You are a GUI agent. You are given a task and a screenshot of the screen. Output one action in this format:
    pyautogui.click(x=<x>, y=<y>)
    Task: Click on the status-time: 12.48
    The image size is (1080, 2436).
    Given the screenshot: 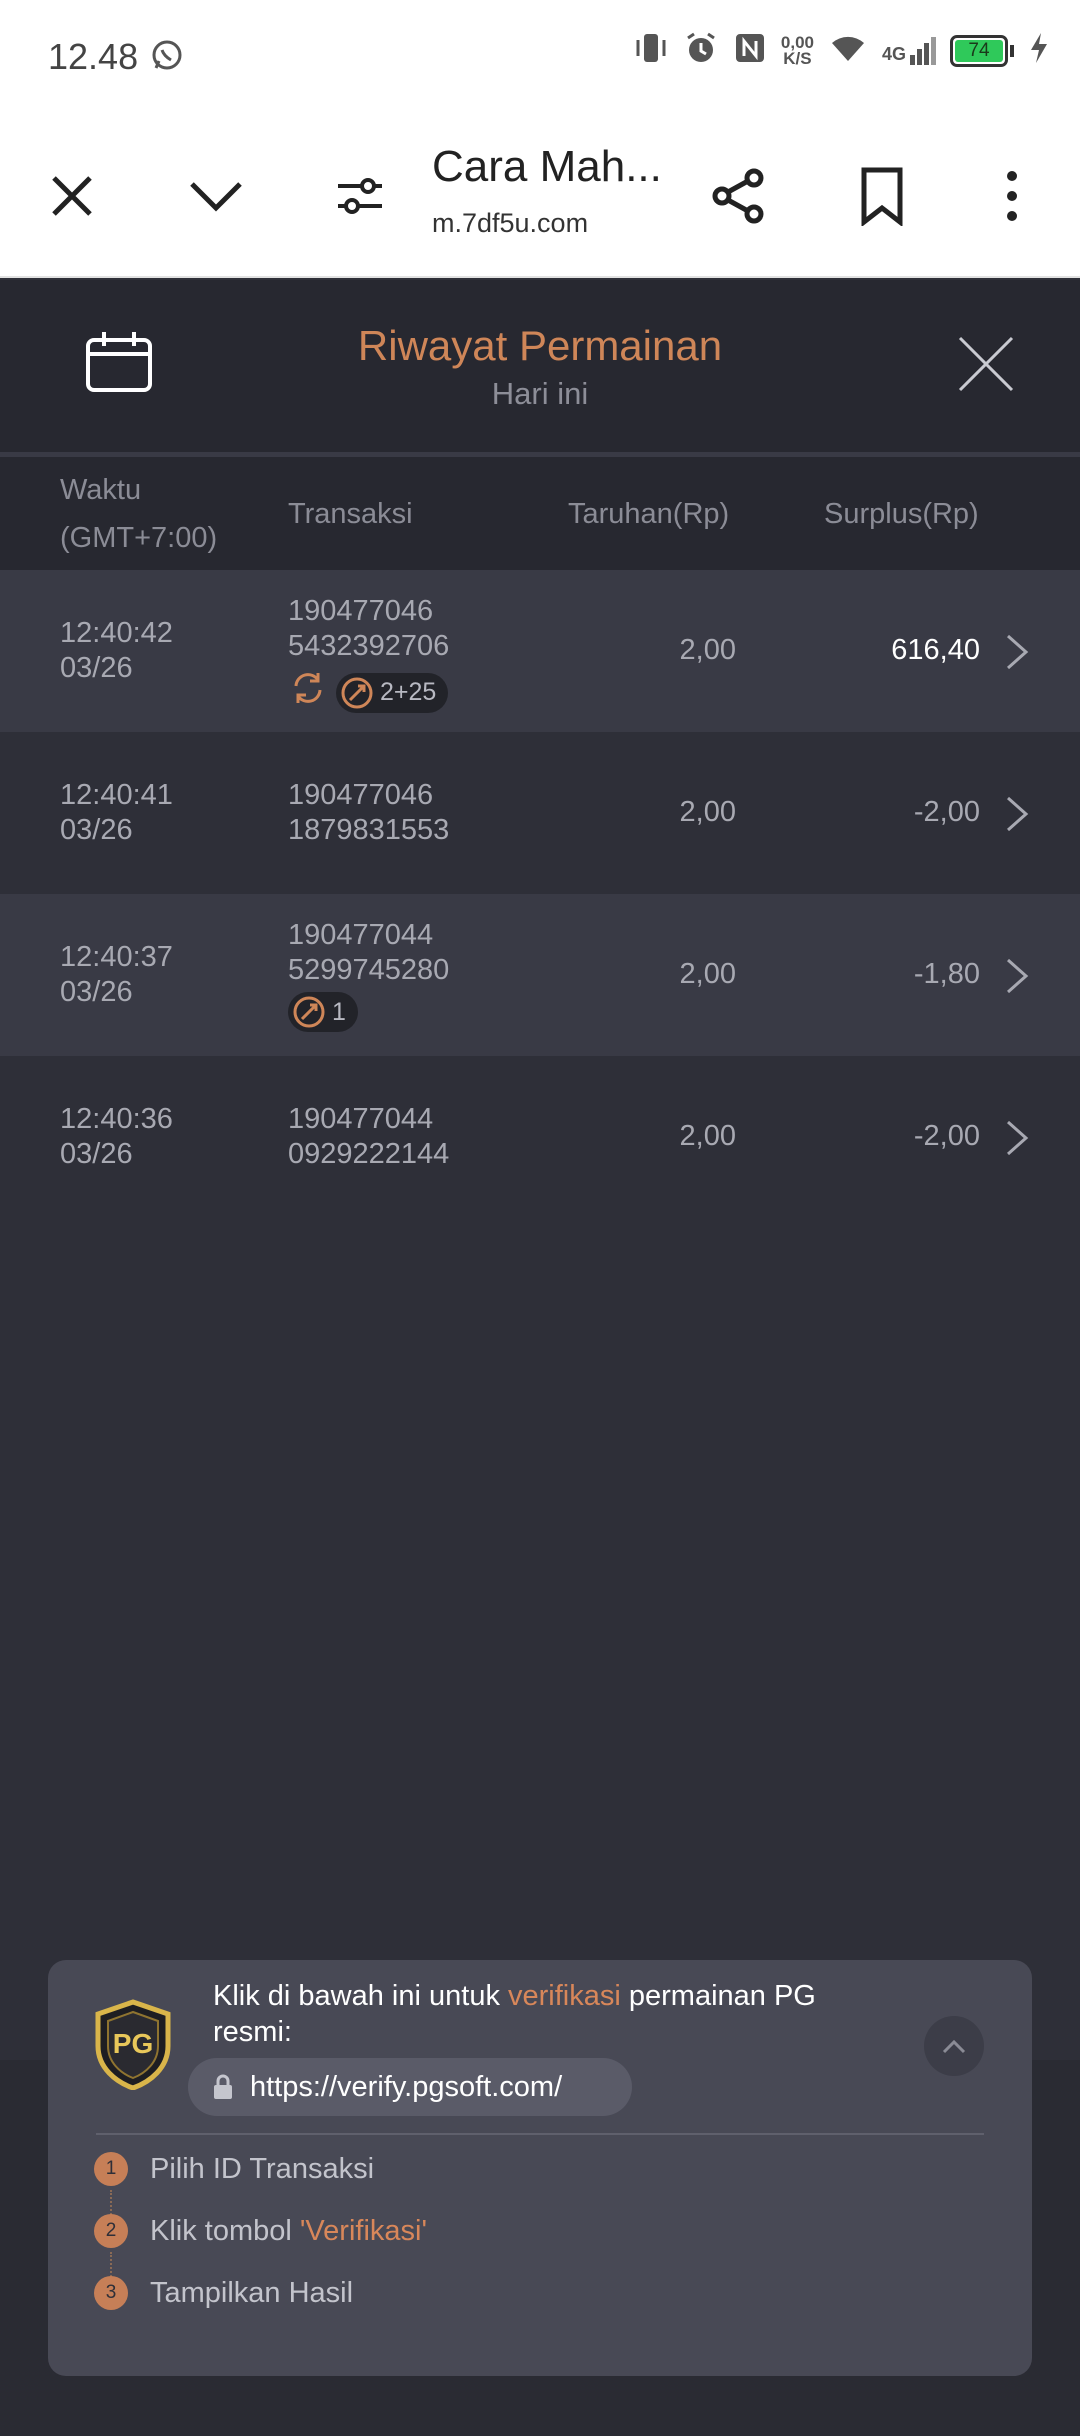 What is the action you would take?
    pyautogui.click(x=93, y=56)
    